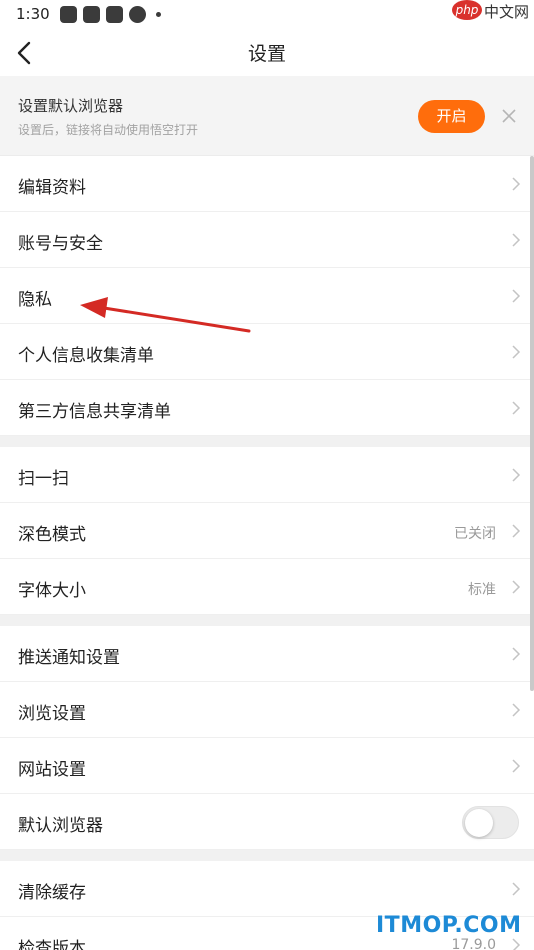  What do you see at coordinates (267, 296) in the screenshot?
I see `settings-row-privacy: 隐私` at bounding box center [267, 296].